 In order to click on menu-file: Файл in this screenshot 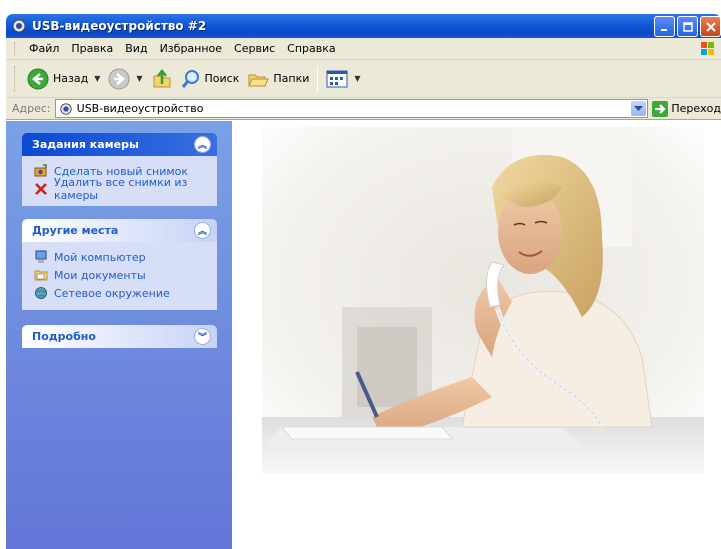, I will do `click(44, 48)`.